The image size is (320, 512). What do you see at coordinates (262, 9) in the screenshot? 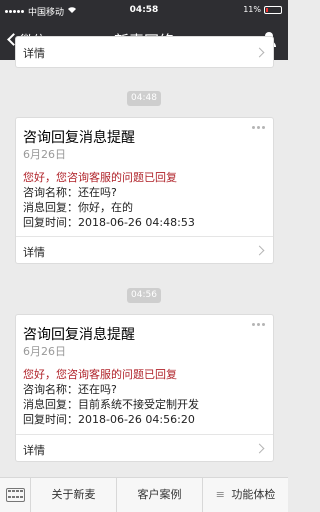
I see `status-right: 11%` at bounding box center [262, 9].